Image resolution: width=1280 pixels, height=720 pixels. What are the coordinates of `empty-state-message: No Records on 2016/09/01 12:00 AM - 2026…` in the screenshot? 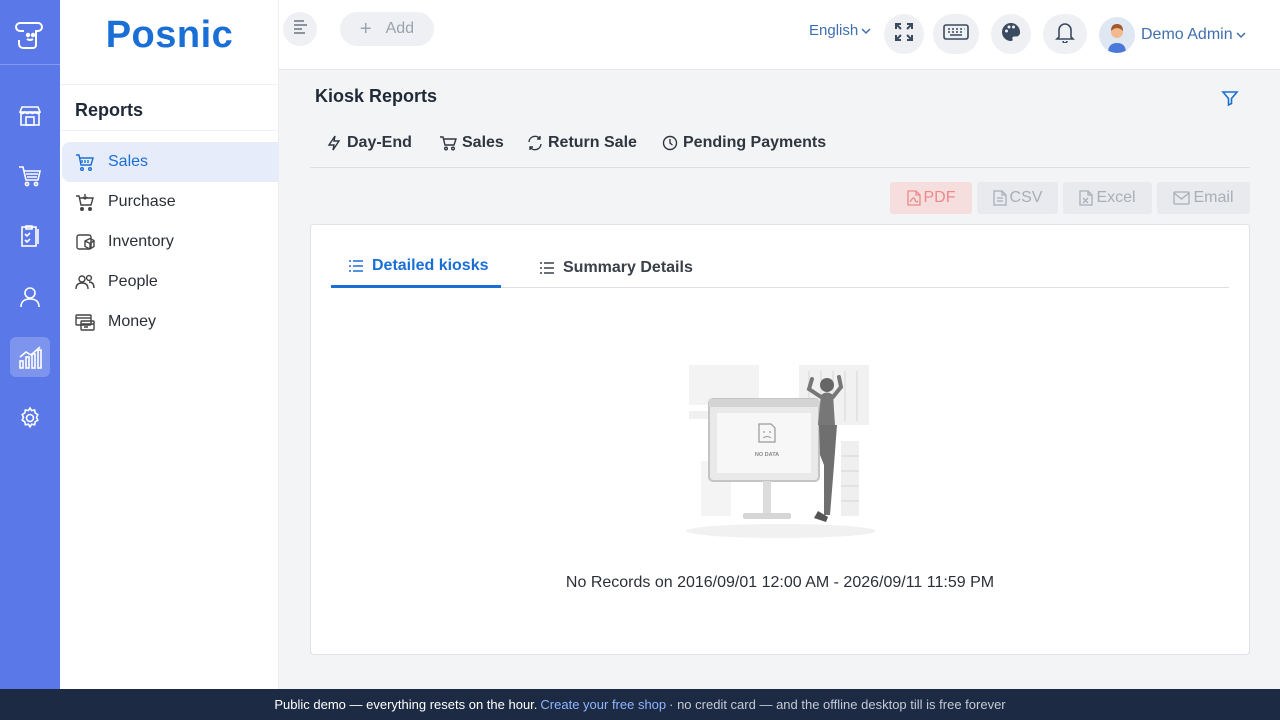 It's located at (780, 582).